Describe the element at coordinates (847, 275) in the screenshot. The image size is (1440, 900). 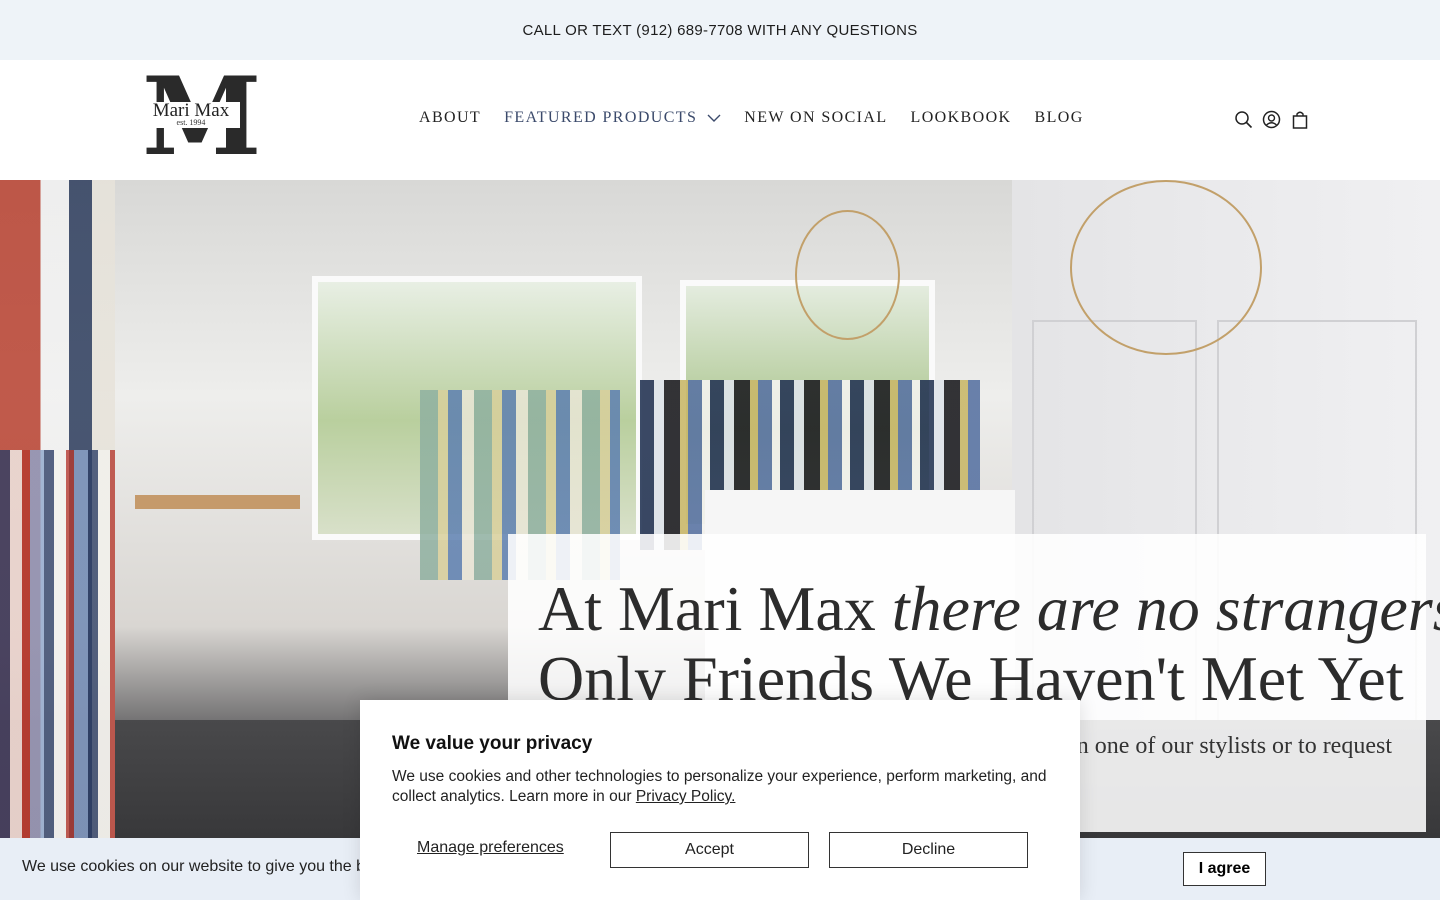
I see `hero-photo-chandelier` at that location.